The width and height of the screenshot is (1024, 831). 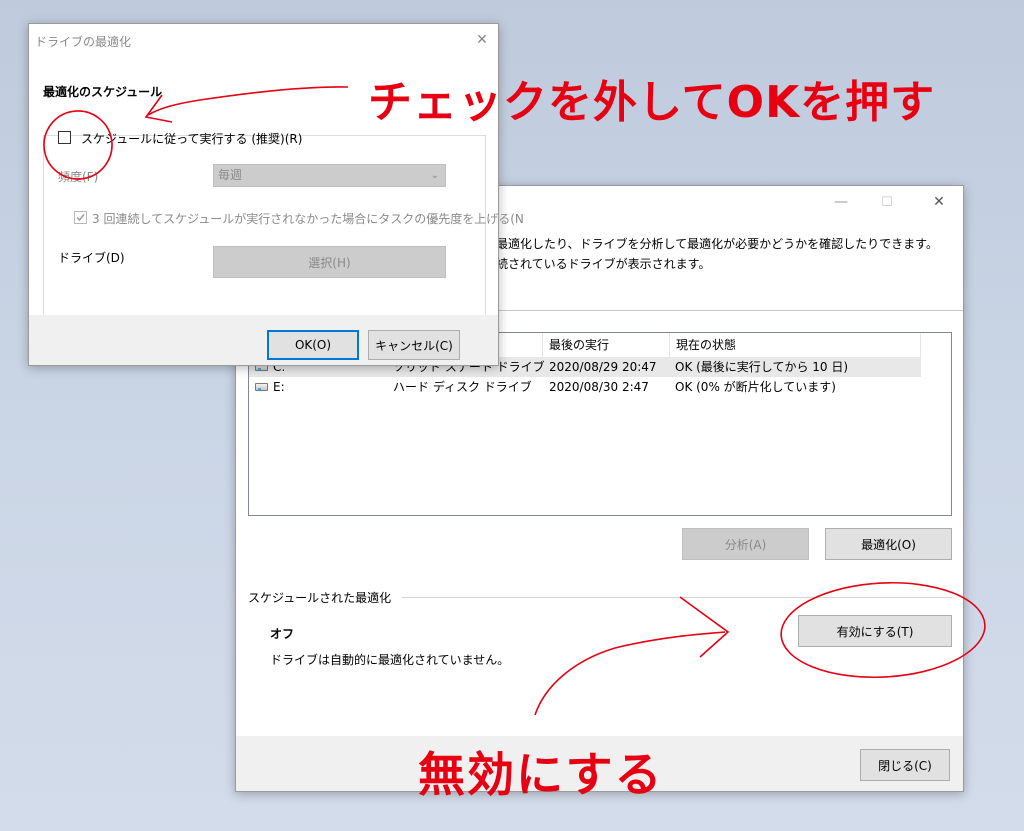 I want to click on disable-instruction-annotation: 無効にする, so click(x=541, y=775).